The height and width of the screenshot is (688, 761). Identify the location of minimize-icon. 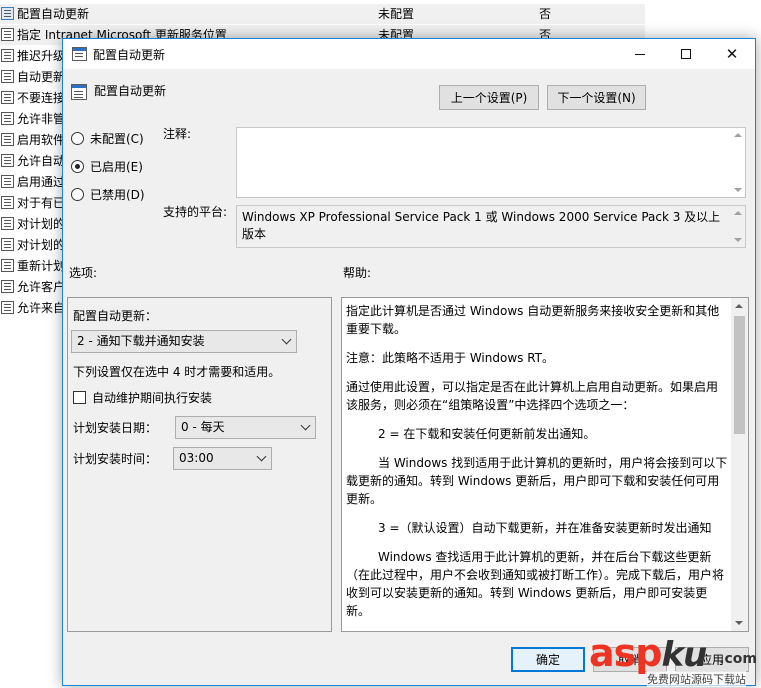
(640, 54).